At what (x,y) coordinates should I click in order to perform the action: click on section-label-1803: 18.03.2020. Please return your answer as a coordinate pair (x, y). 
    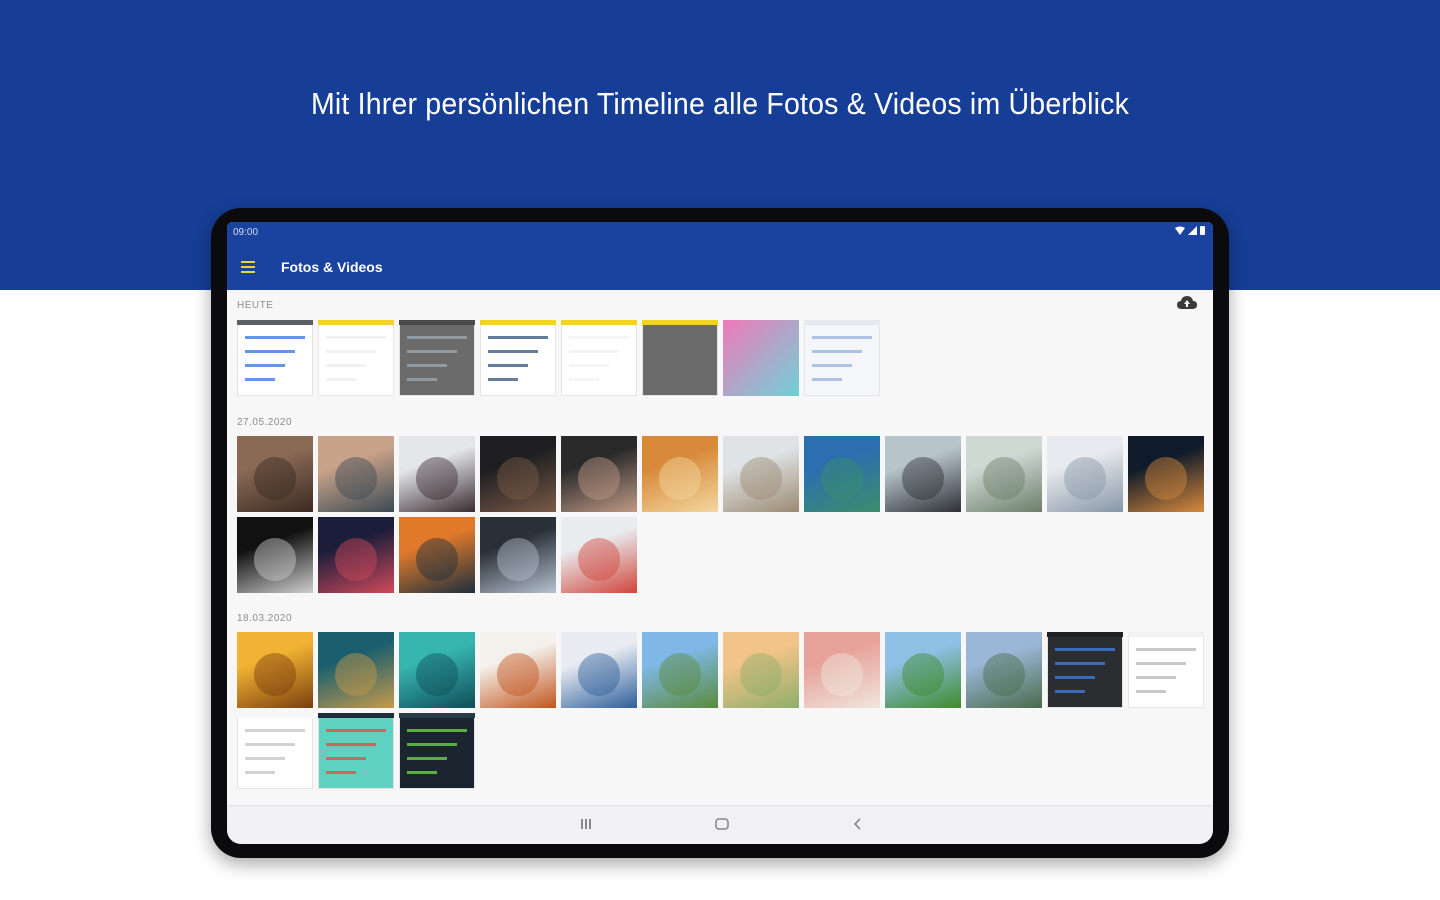
    Looking at the image, I should click on (265, 618).